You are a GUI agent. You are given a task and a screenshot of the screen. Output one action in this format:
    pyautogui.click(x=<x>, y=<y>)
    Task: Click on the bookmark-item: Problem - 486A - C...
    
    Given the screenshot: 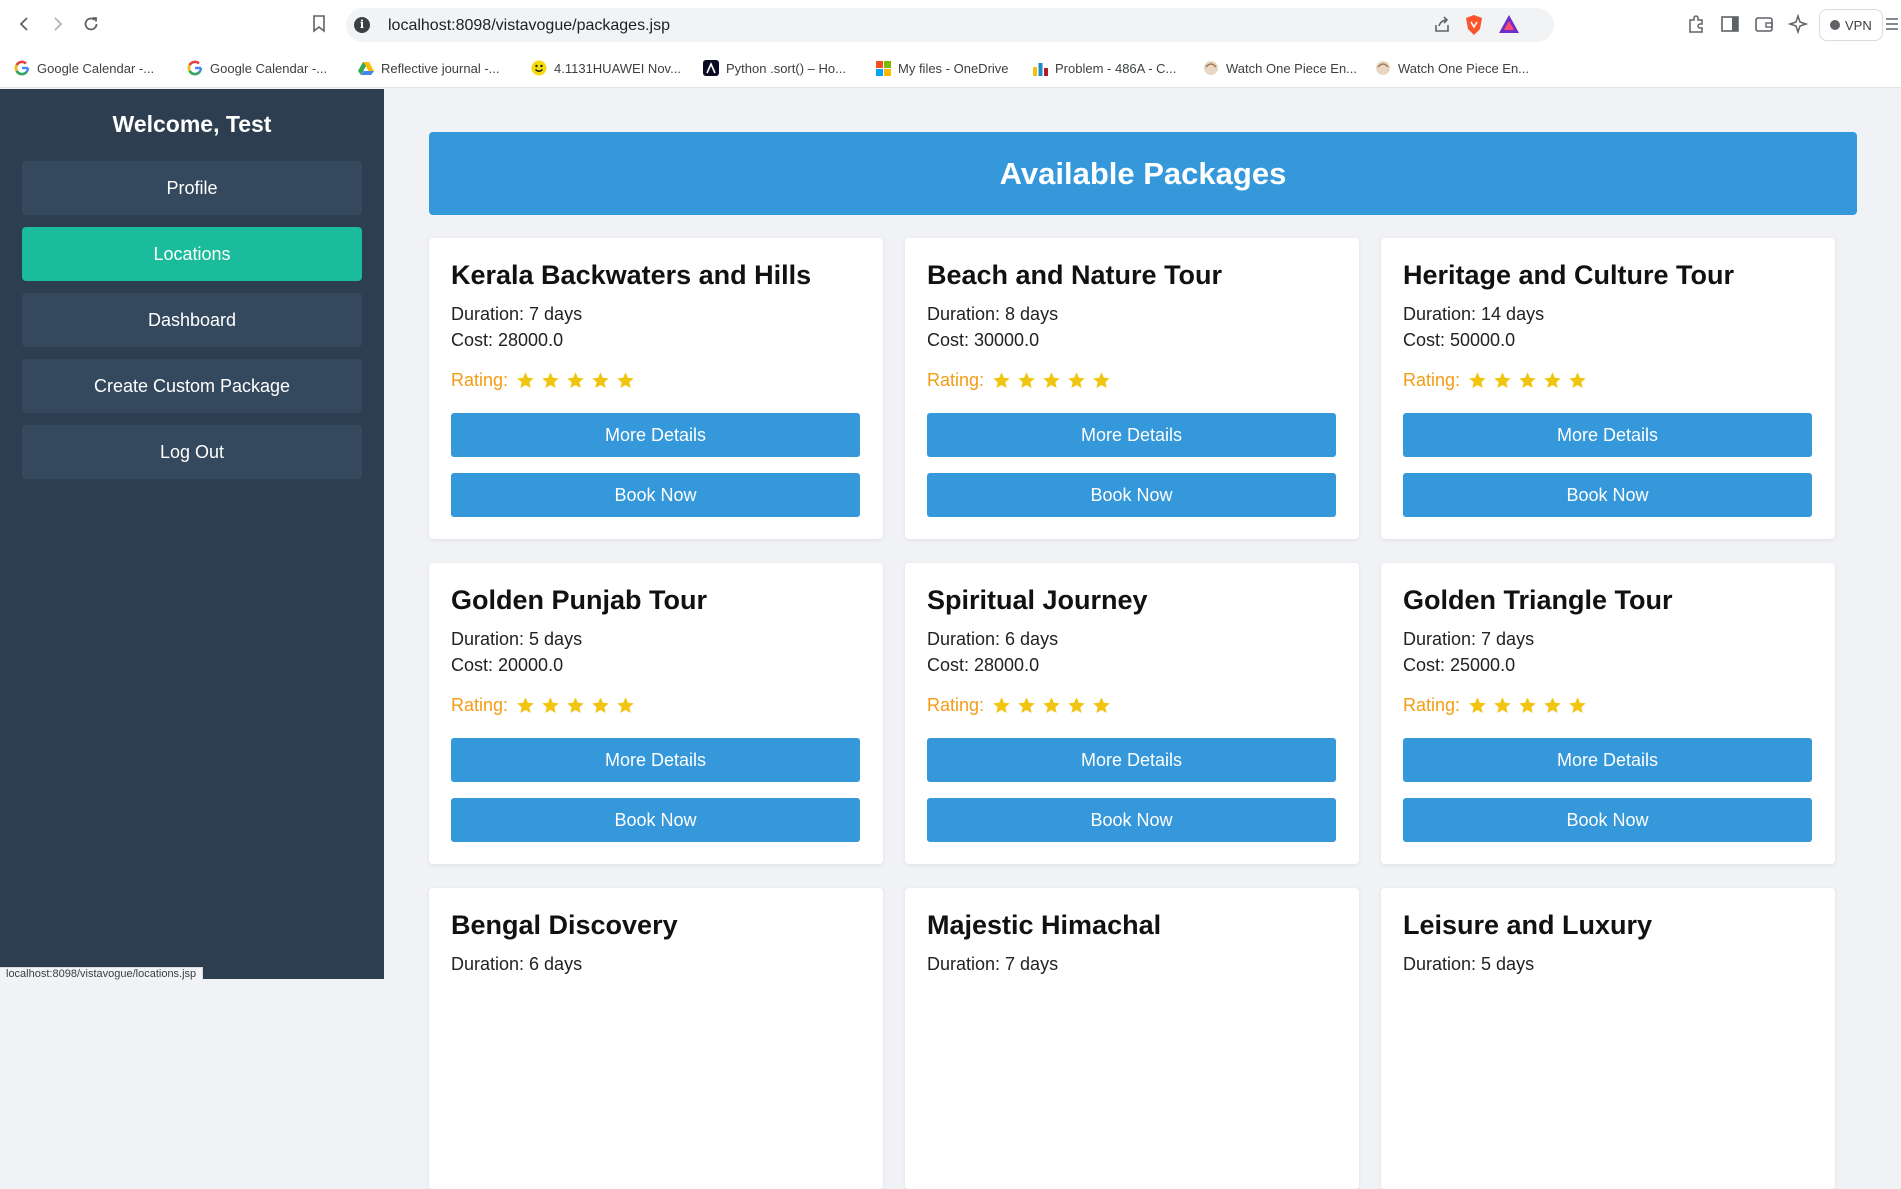 What is the action you would take?
    pyautogui.click(x=1104, y=68)
    